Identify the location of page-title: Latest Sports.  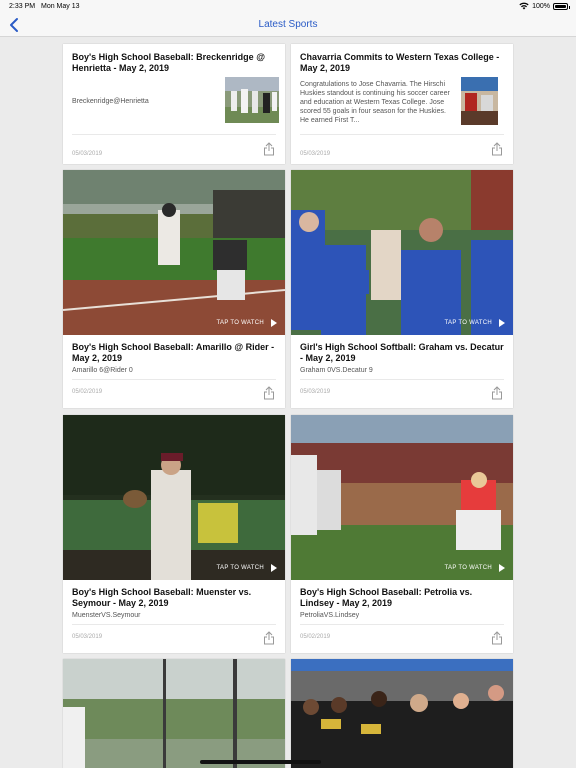
(288, 24).